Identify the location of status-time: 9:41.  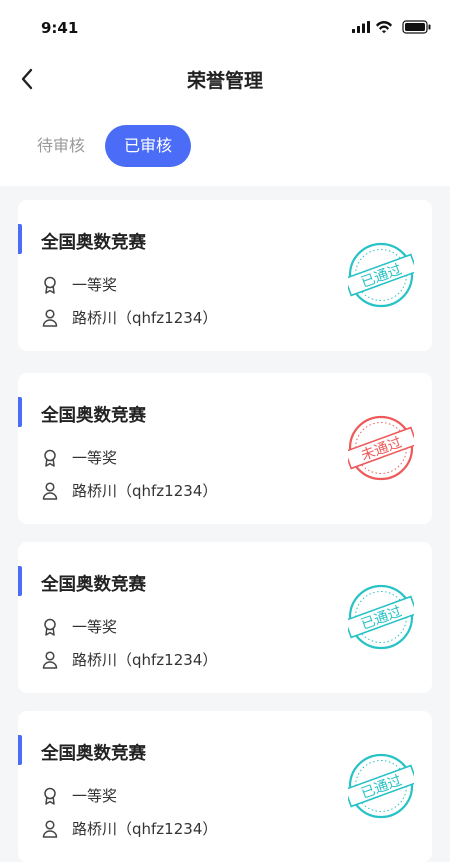
(60, 28).